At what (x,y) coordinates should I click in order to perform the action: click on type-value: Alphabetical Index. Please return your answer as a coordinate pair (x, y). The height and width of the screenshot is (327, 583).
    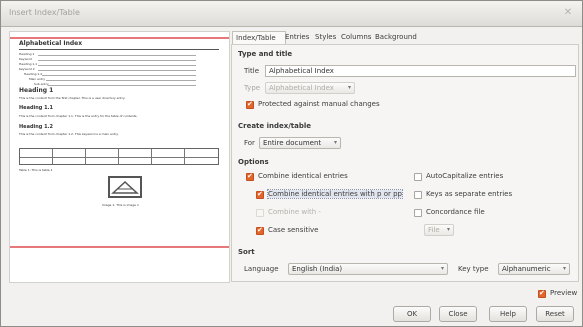
    Looking at the image, I should click on (301, 88).